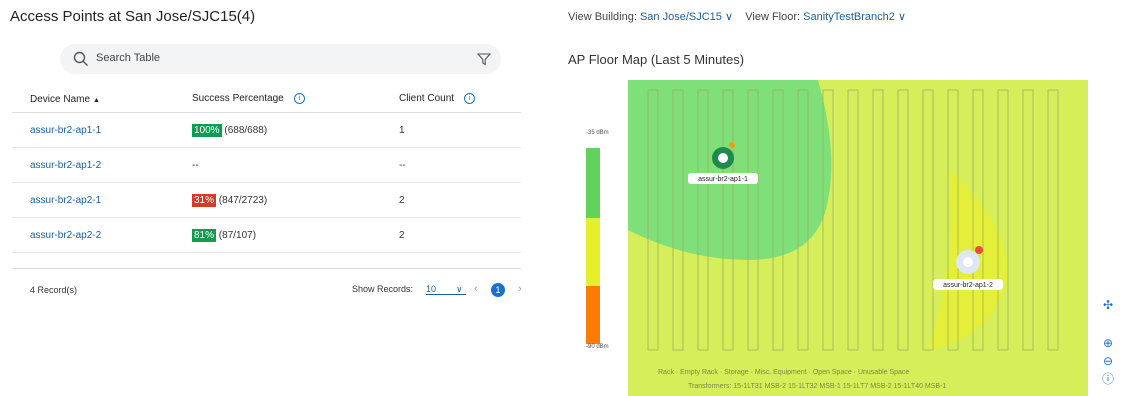 The width and height of the screenshot is (1136, 396). Describe the element at coordinates (102, 99) in the screenshot. I see `col-device-name: Device Name ▲` at that location.